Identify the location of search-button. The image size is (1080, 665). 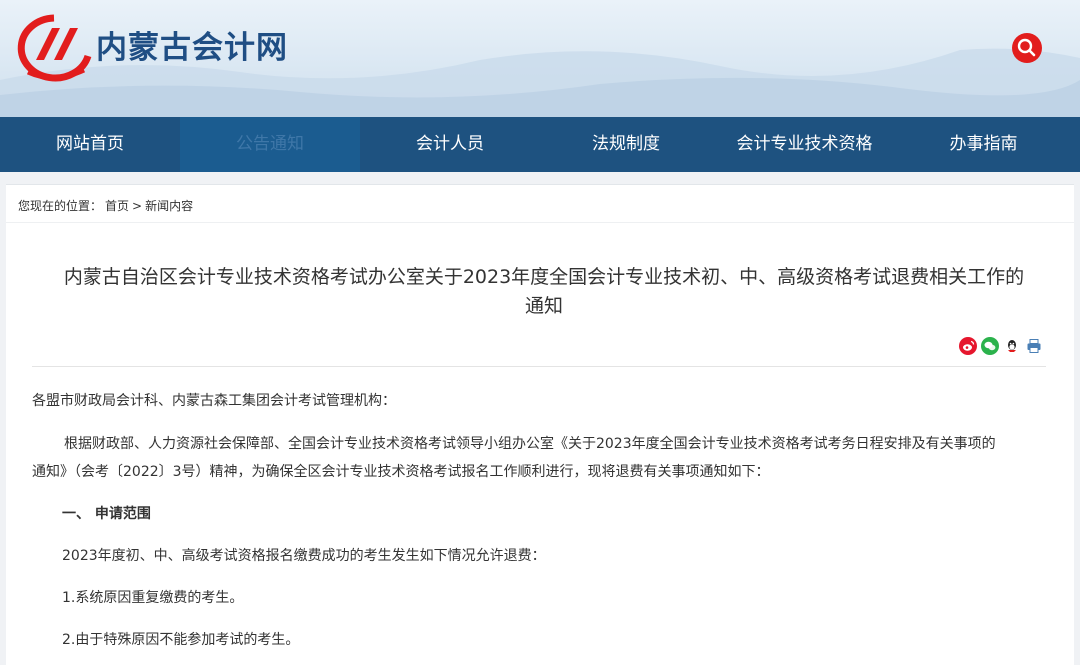
(1027, 48).